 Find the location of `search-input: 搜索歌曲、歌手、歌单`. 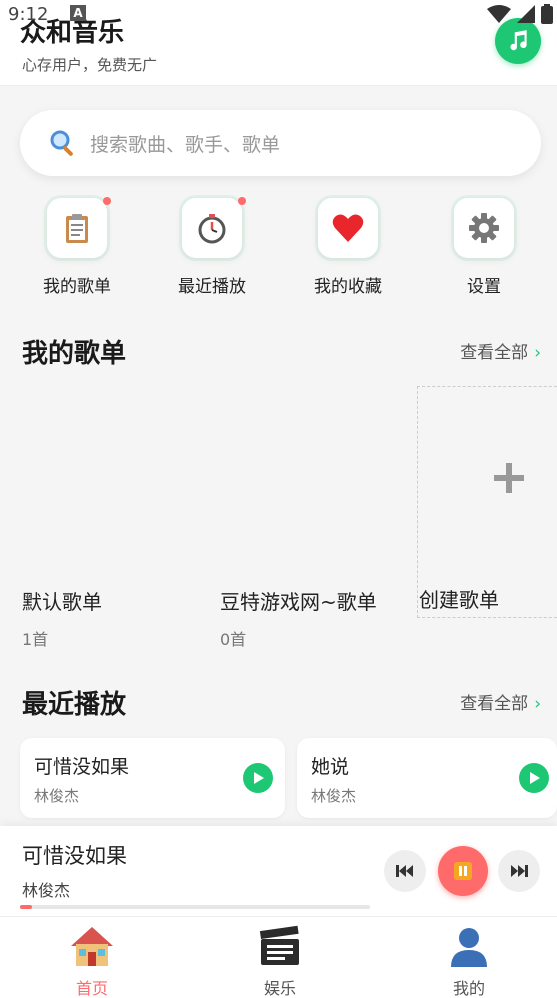

search-input: 搜索歌曲、歌手、歌单 is located at coordinates (280, 143).